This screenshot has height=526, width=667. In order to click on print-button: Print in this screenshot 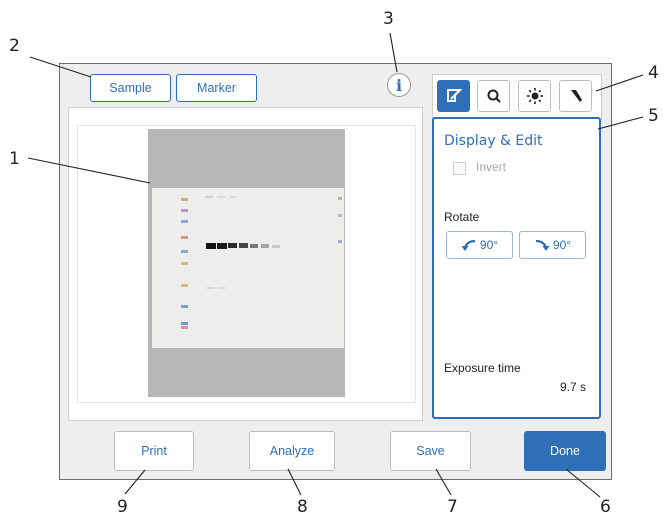, I will do `click(154, 451)`.